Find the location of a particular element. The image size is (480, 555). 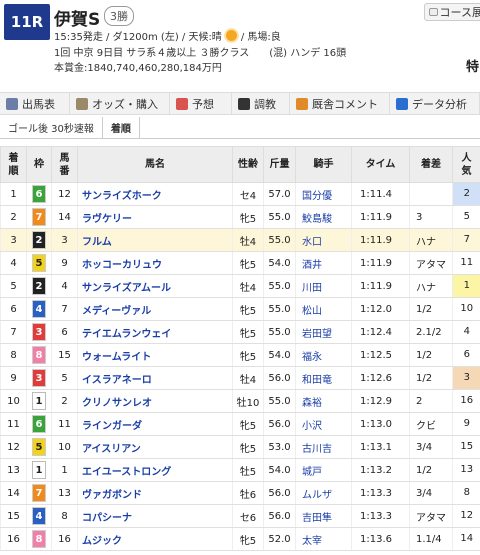

table-row: 15 4 8 コパシーナ セ6 56.0 吉田隼 1:13.3 アタマ 12 is located at coordinates (240, 516).